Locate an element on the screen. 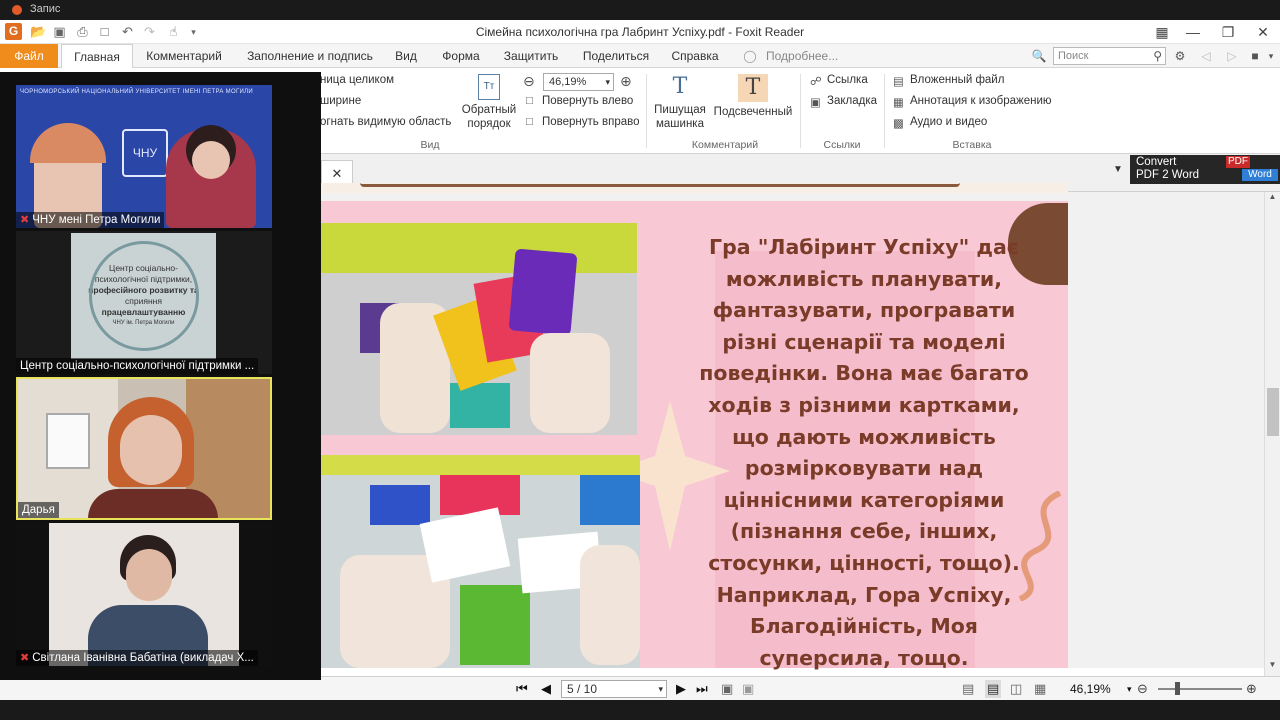  previous-view-icon: ▣ is located at coordinates (727, 689).